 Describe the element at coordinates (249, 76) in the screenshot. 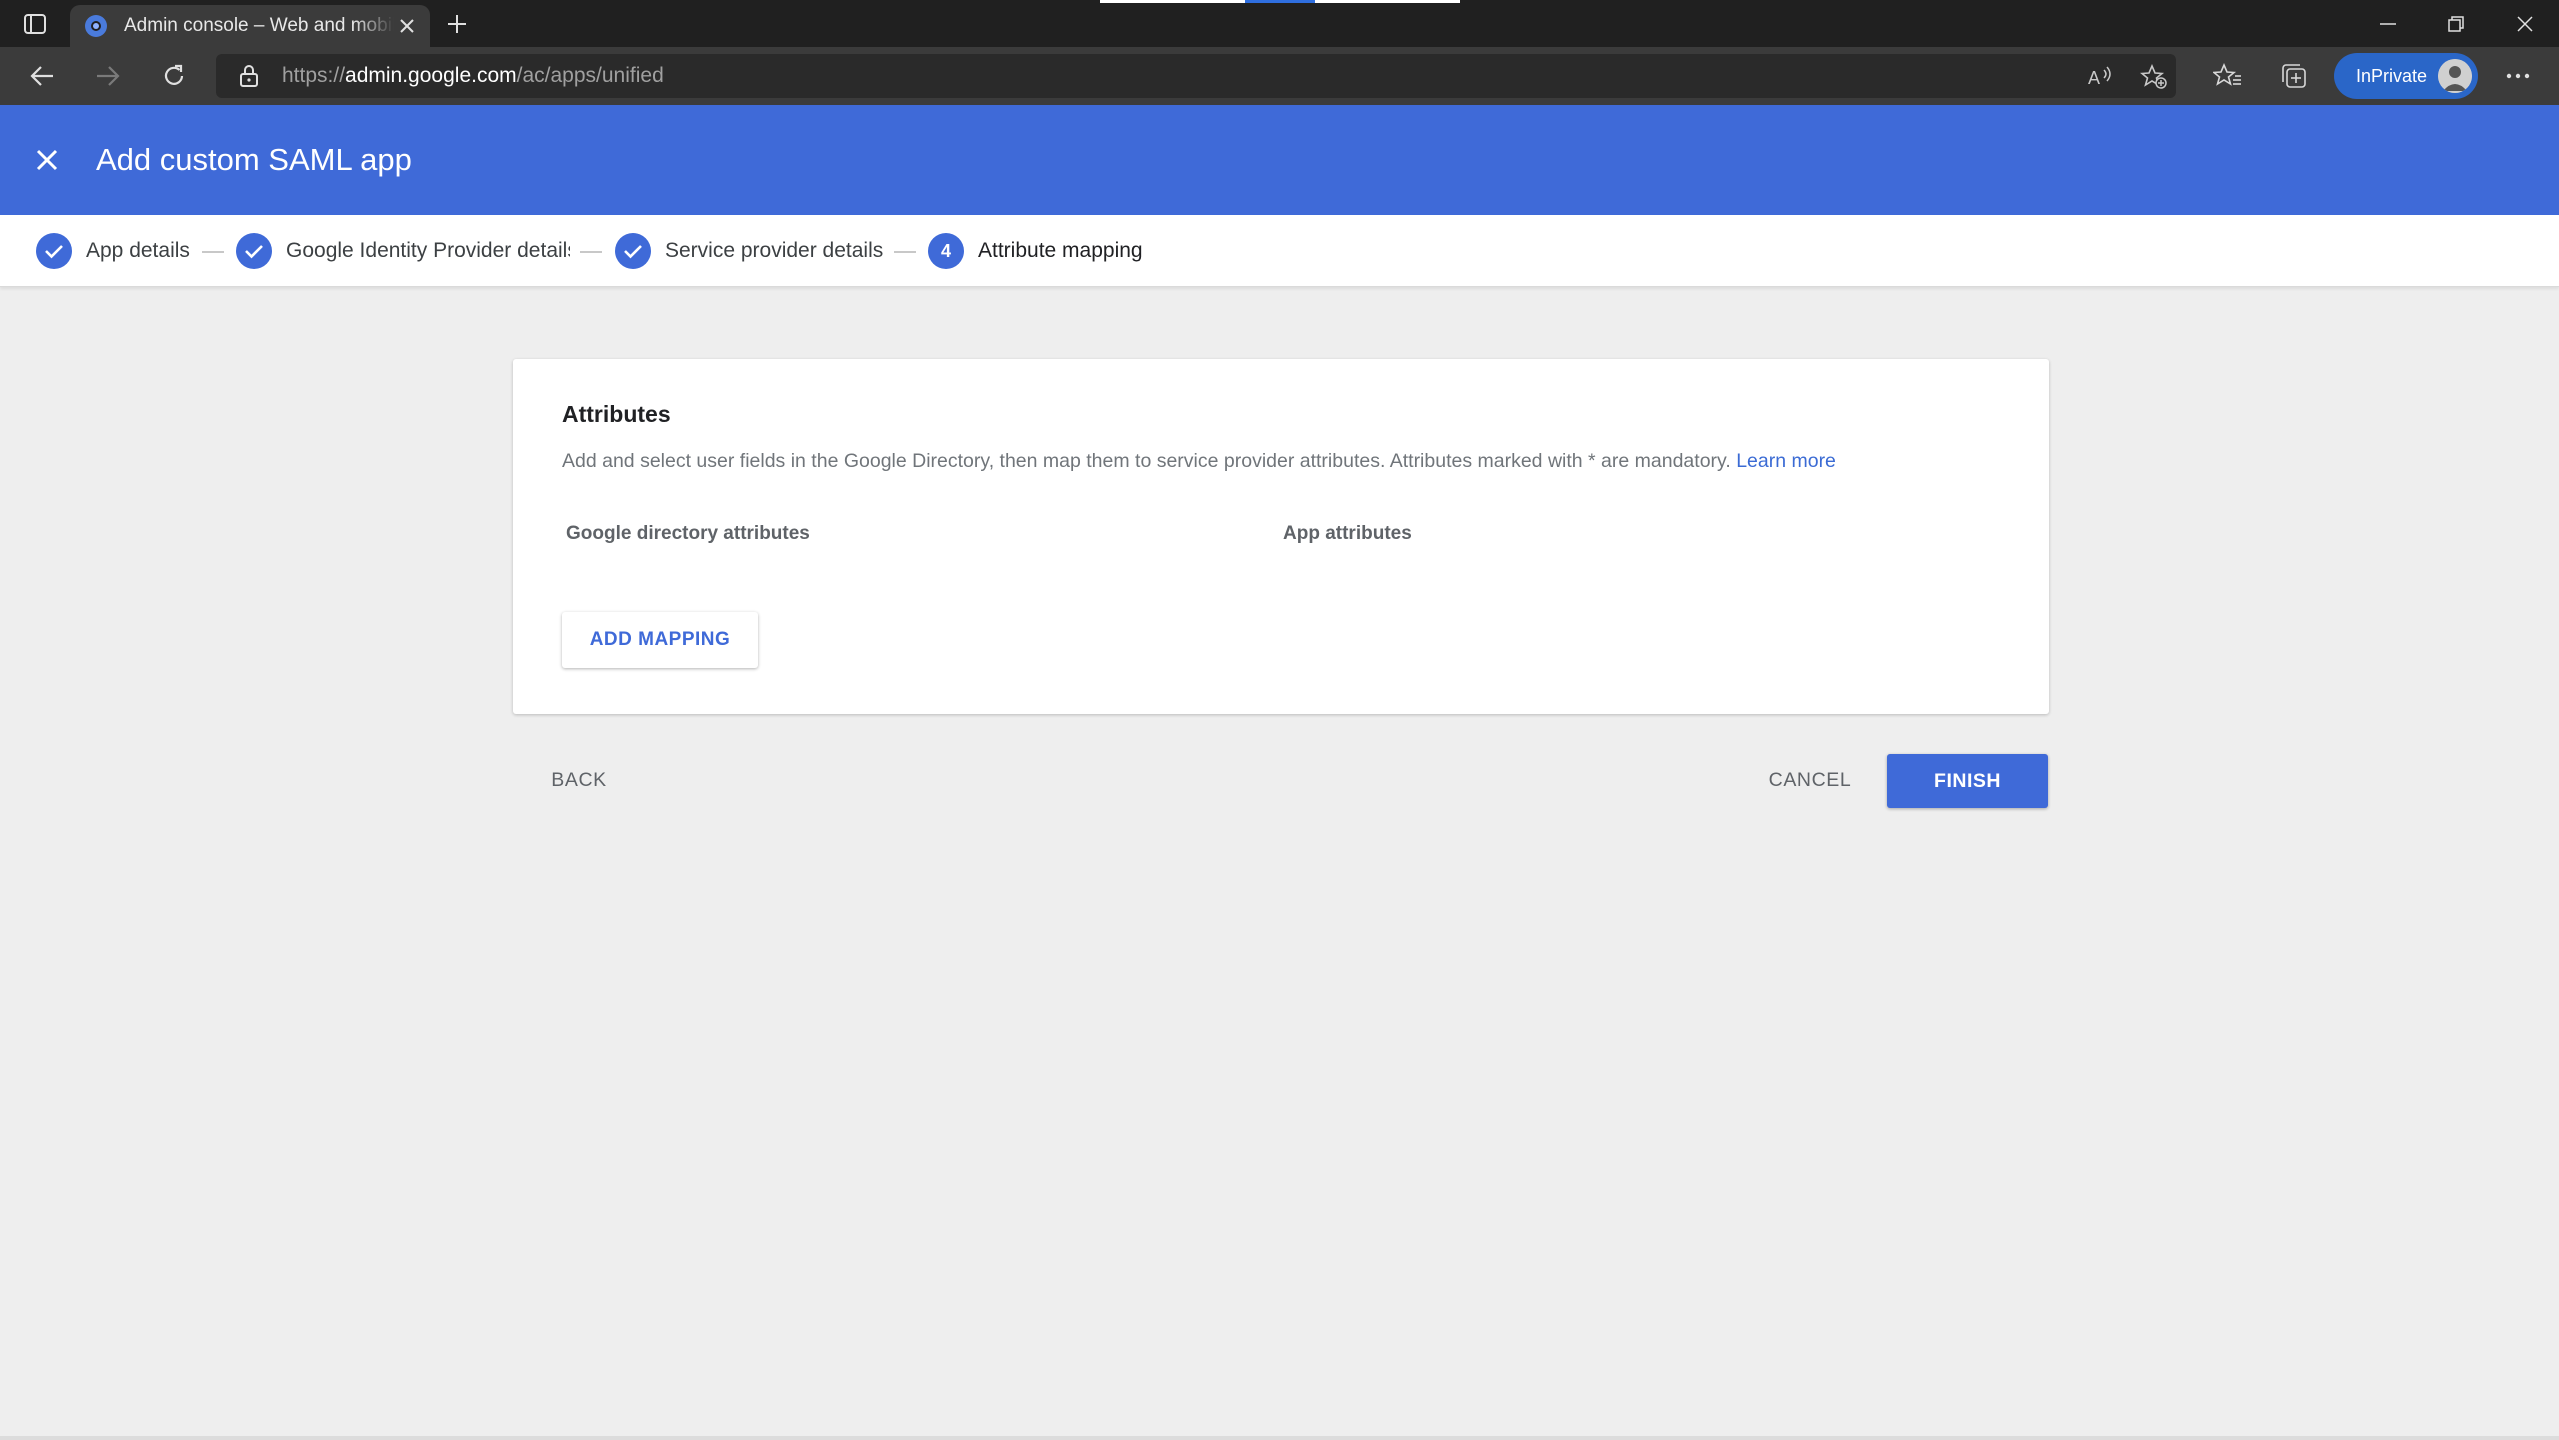

I see `lock-icon` at that location.